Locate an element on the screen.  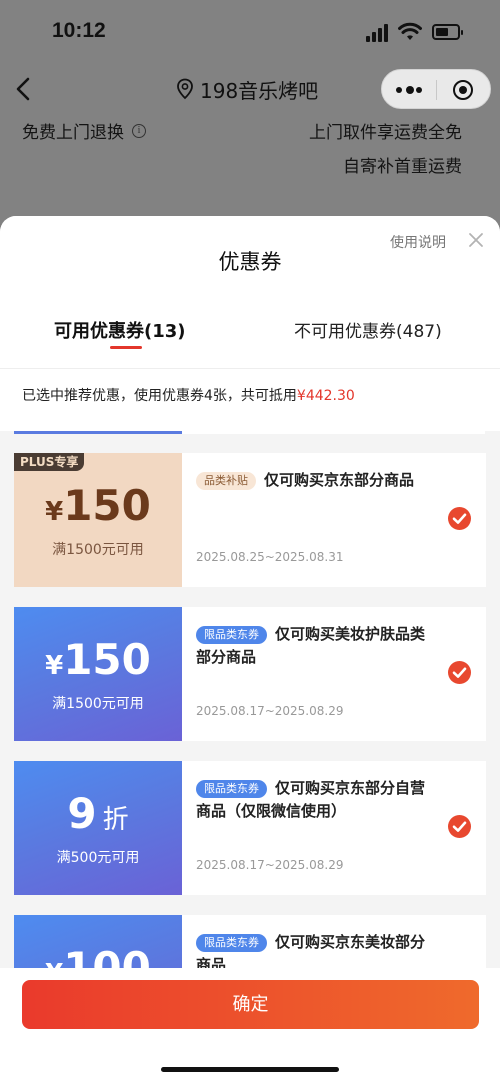
battery-level is located at coordinates (442, 32).